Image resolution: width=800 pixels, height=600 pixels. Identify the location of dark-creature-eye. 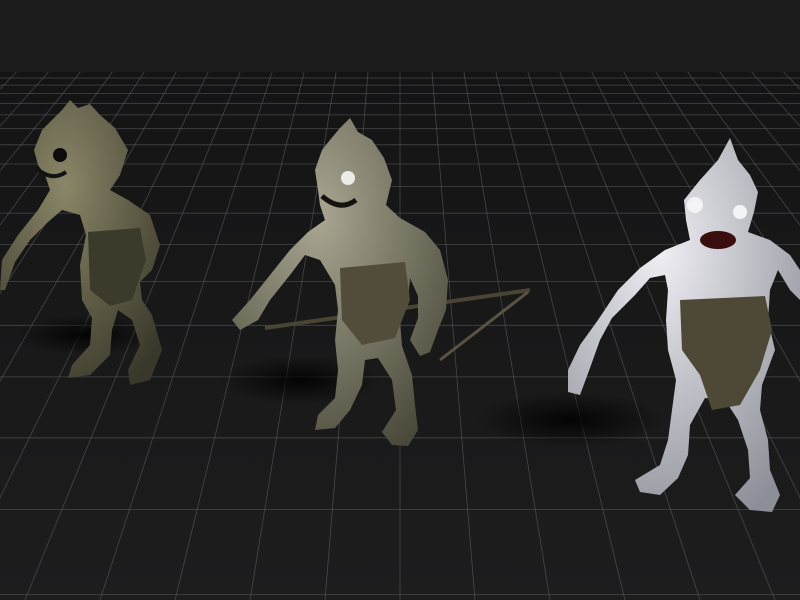
(60, 155).